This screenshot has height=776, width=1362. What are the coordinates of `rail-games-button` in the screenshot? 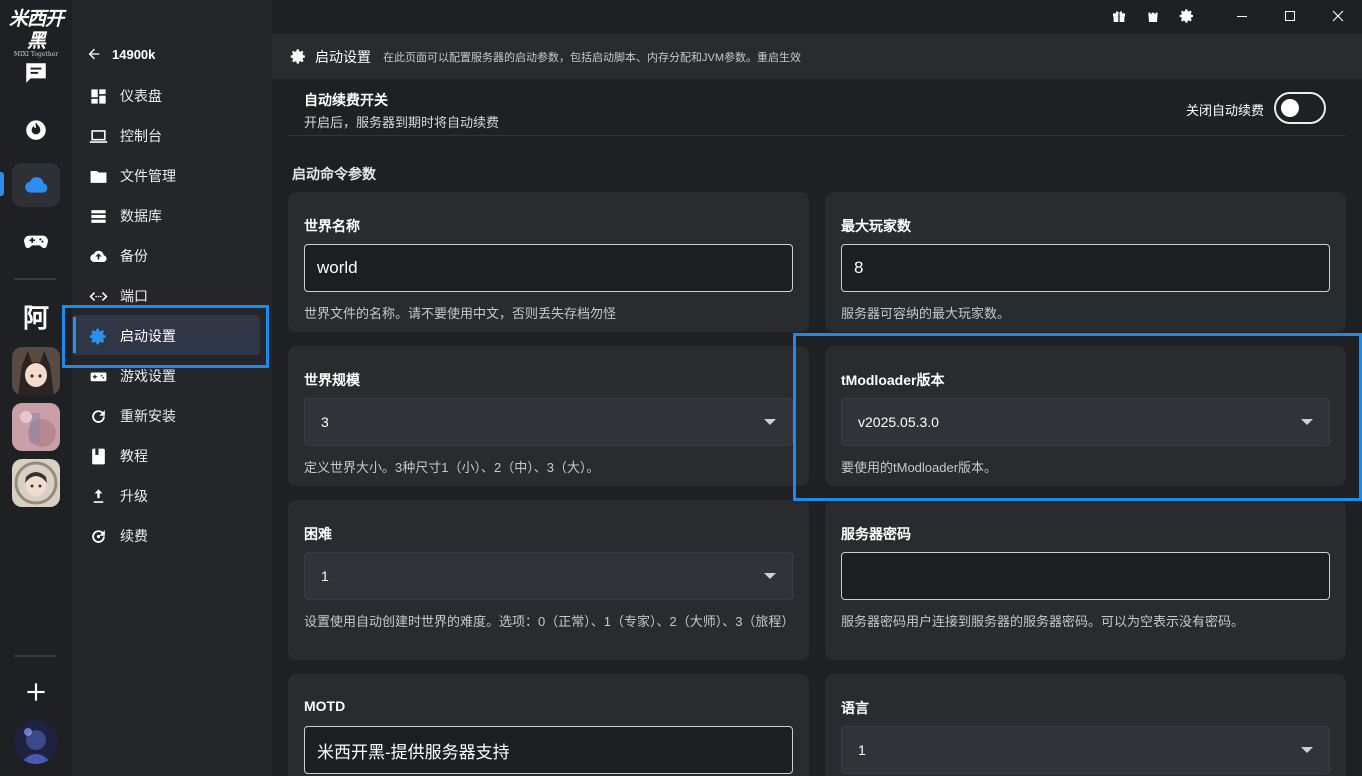 It's located at (36, 241).